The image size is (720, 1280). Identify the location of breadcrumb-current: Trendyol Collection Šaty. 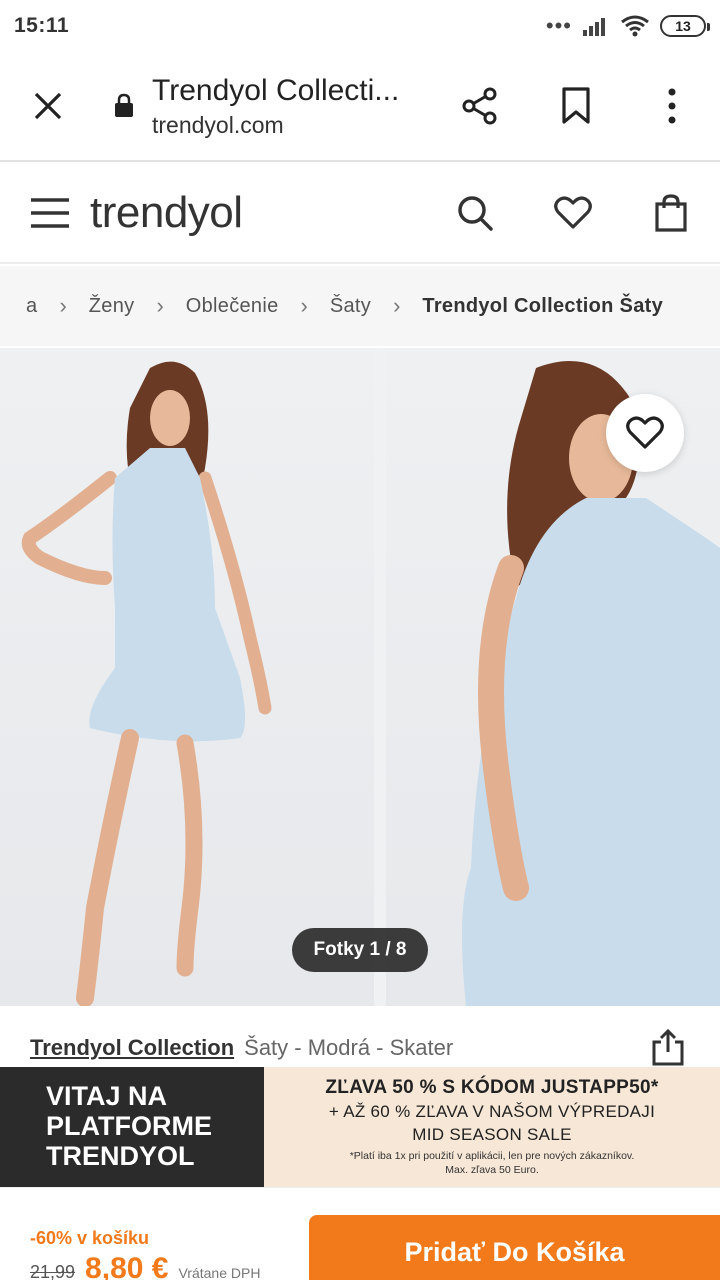
(543, 305).